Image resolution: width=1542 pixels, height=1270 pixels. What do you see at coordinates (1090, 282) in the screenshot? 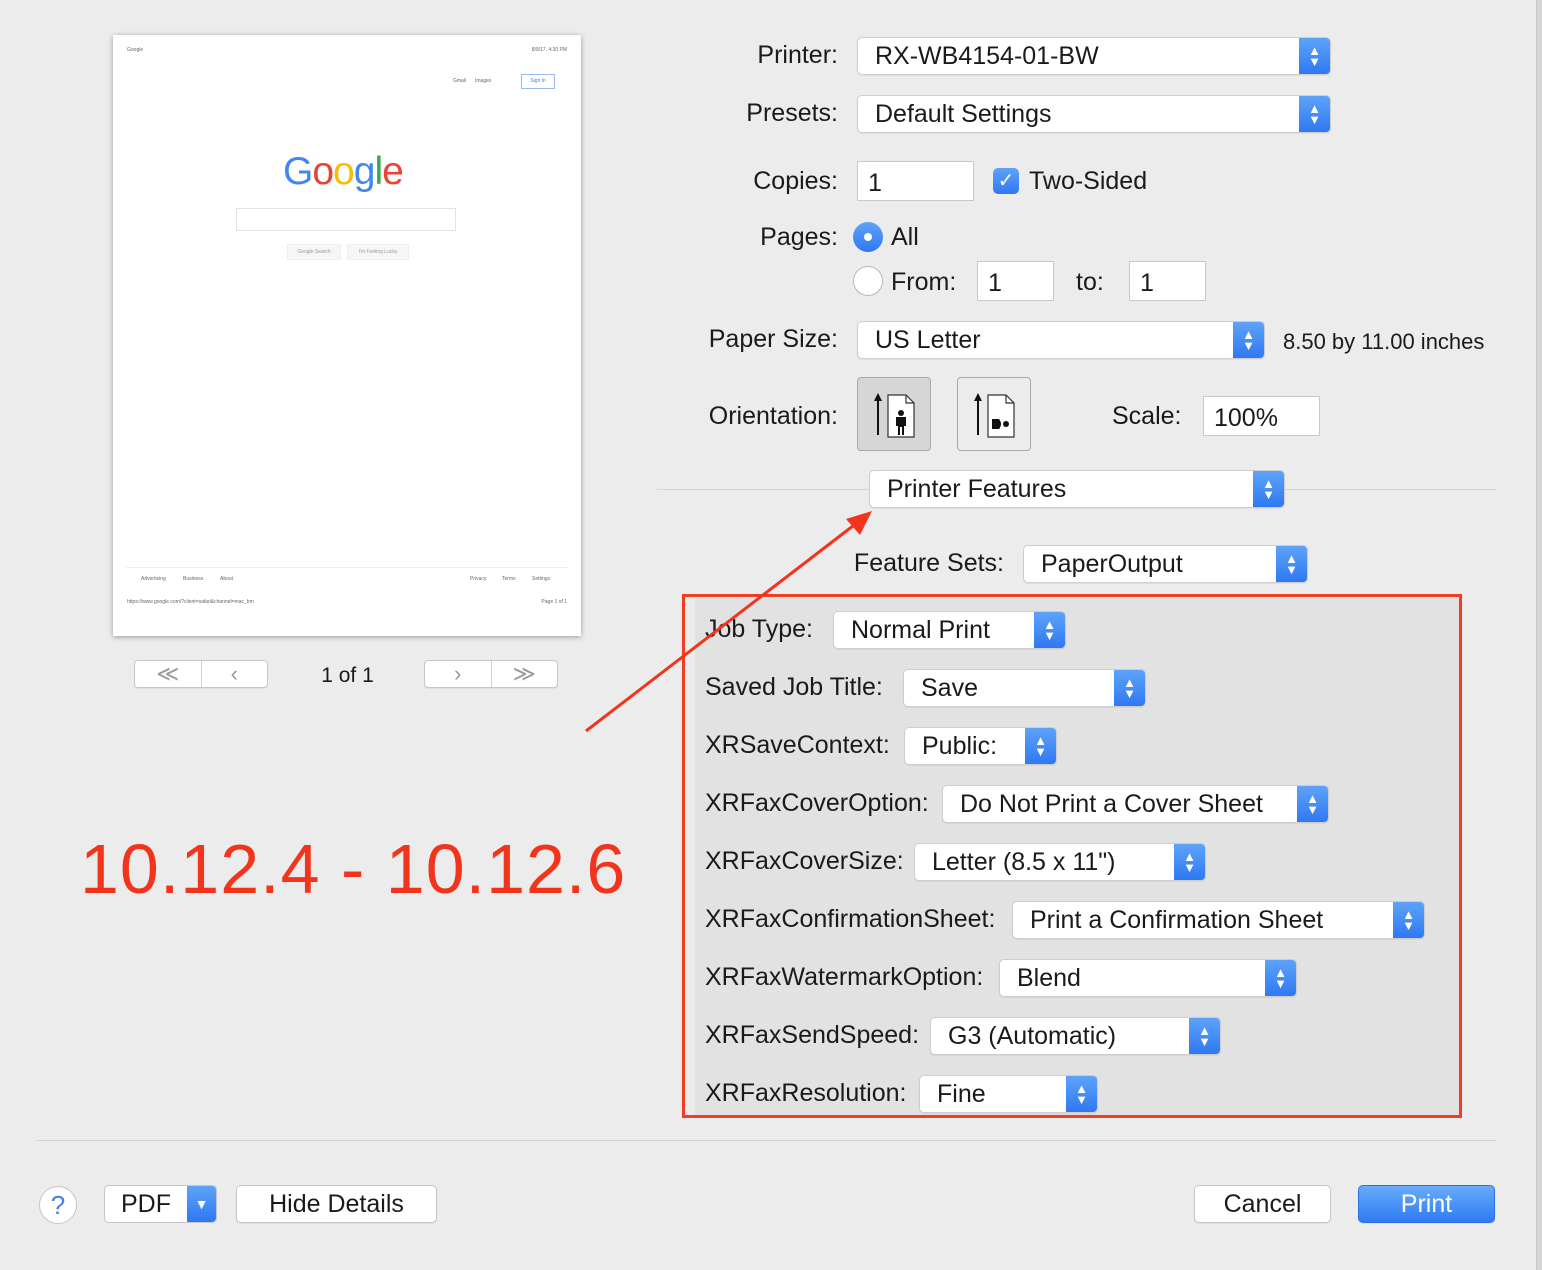
I see `pages-to-label: to:` at bounding box center [1090, 282].